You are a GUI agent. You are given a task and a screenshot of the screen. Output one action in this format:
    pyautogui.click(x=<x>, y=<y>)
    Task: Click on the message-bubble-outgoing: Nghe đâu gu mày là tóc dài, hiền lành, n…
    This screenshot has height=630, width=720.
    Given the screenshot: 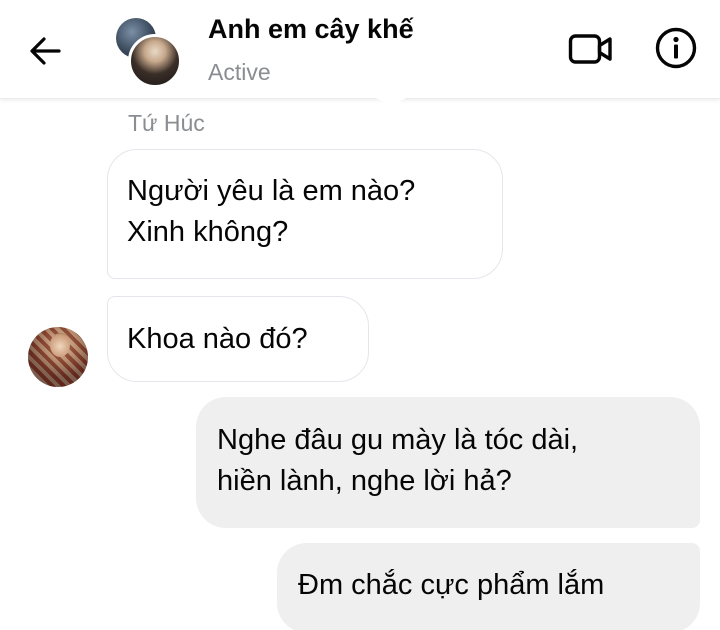 What is the action you would take?
    pyautogui.click(x=448, y=462)
    